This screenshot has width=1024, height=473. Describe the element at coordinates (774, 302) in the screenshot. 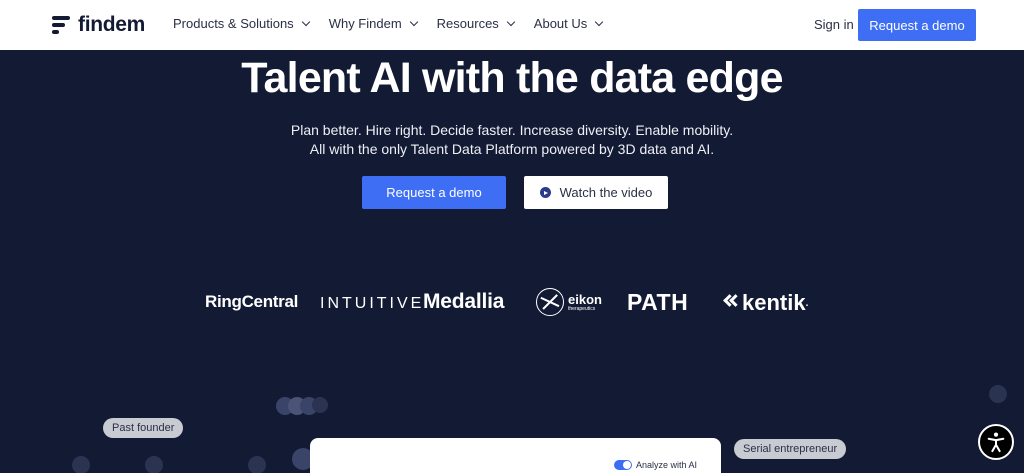

I see `kentik-name: kentik` at that location.